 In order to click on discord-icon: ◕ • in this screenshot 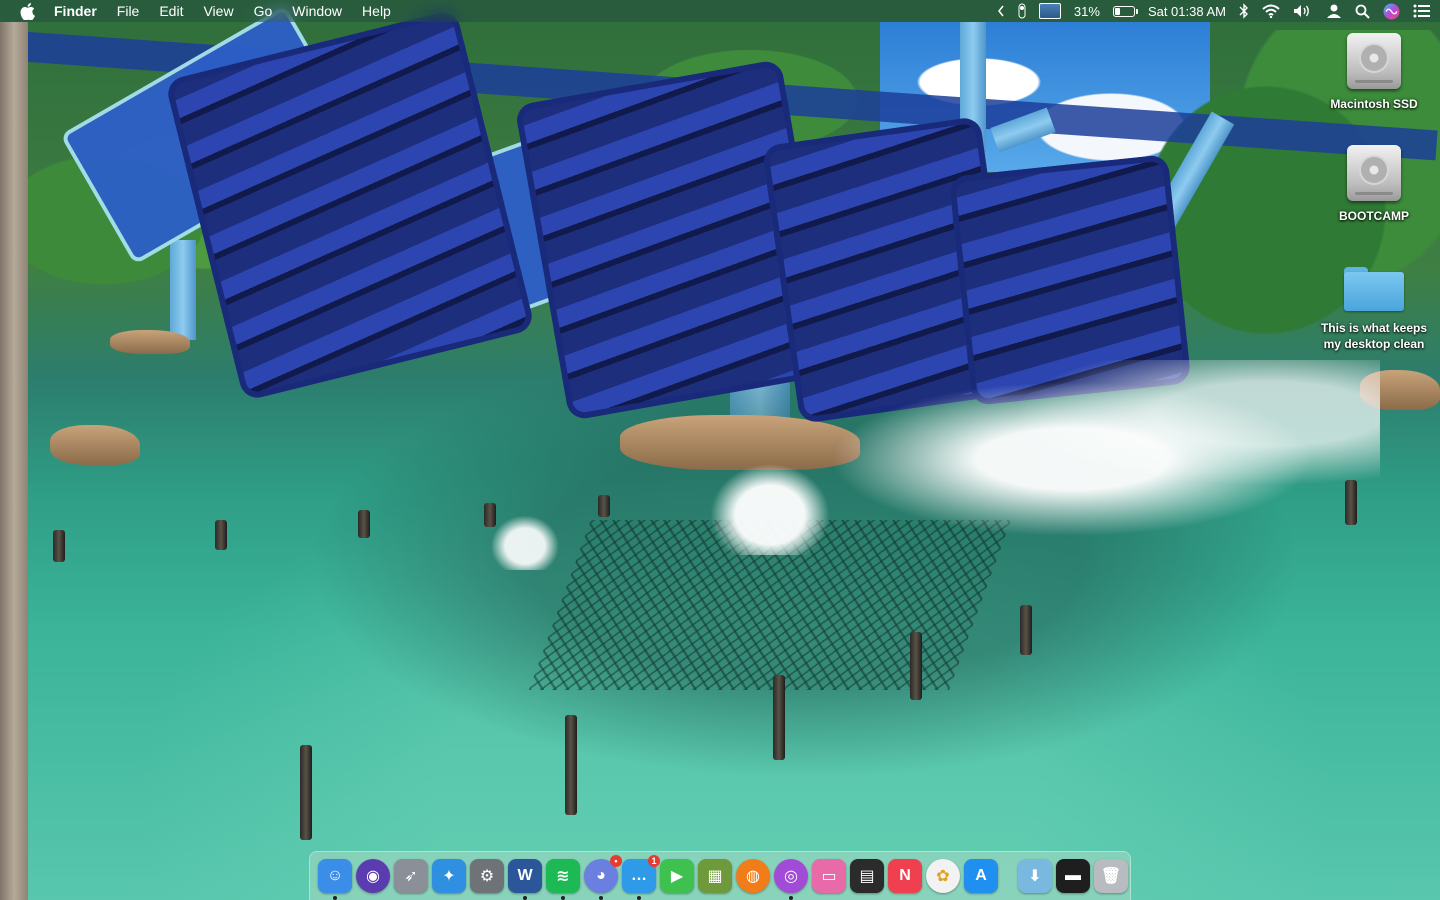, I will do `click(603, 877)`.